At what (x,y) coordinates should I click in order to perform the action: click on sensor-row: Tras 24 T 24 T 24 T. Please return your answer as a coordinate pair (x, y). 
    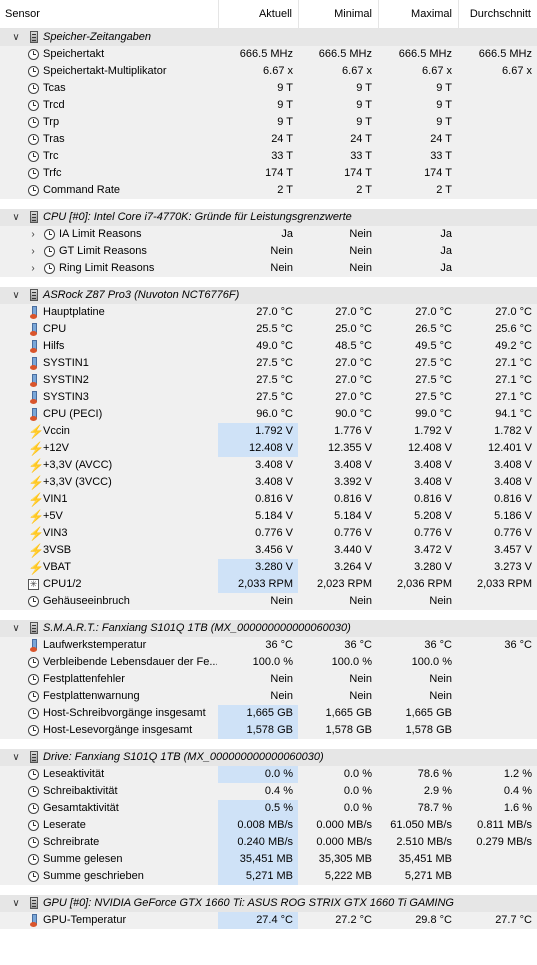
    Looking at the image, I should click on (268, 139).